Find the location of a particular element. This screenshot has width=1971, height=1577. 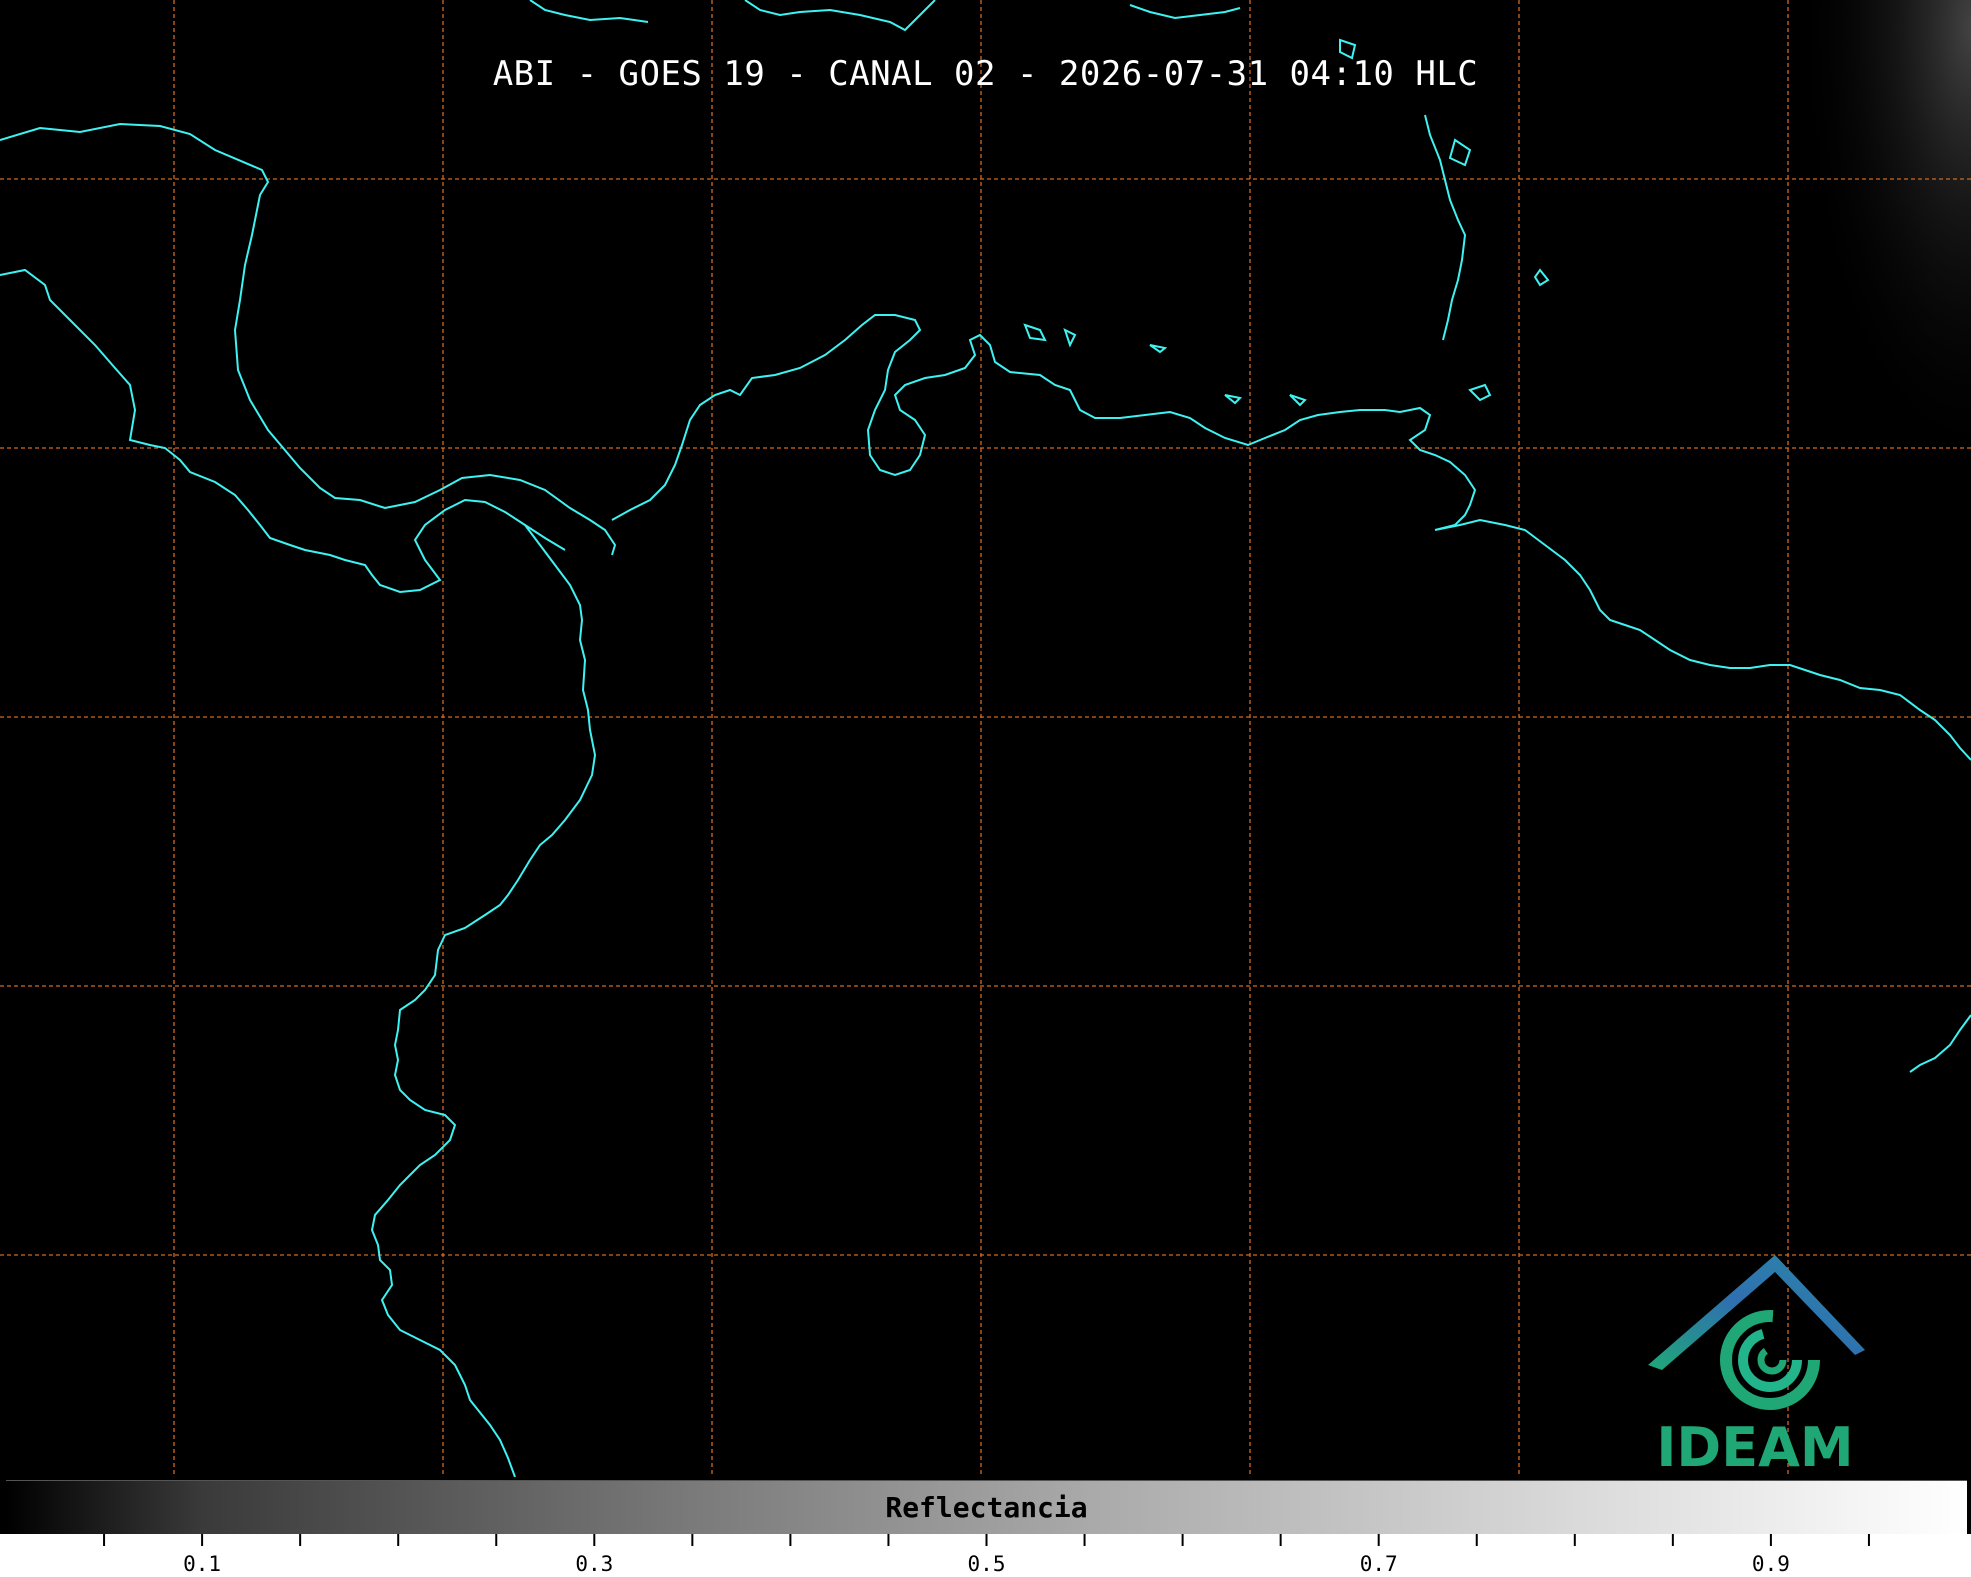

colorbar-tick-marks is located at coordinates (986, 1540).